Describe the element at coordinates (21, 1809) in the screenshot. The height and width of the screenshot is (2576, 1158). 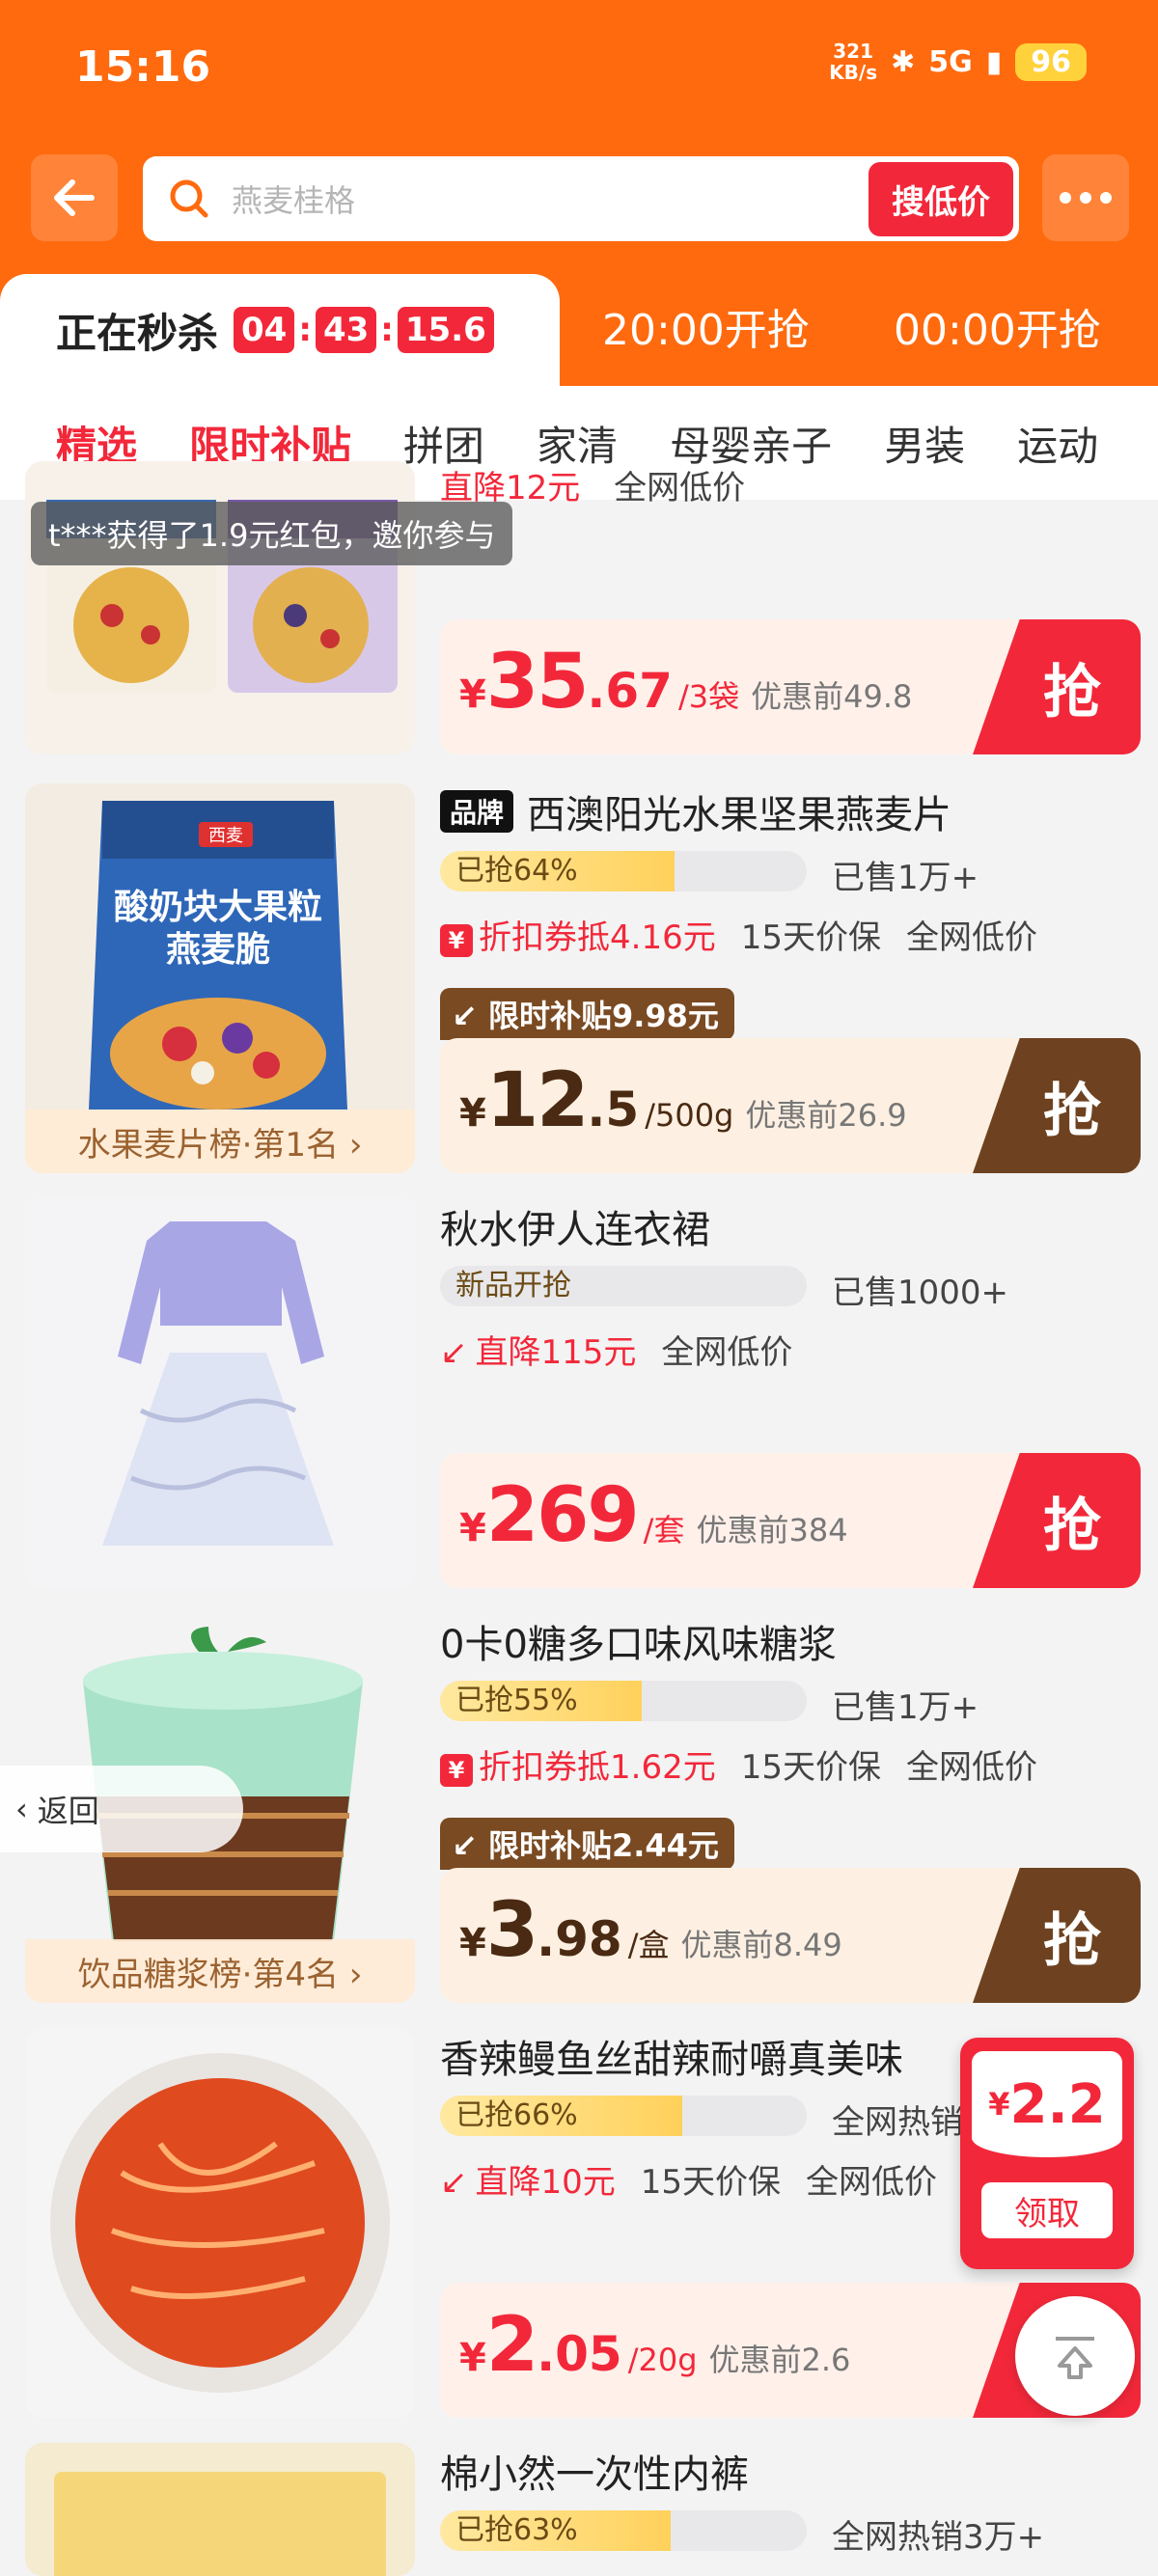
I see `chevron-left-icon: ‹` at that location.